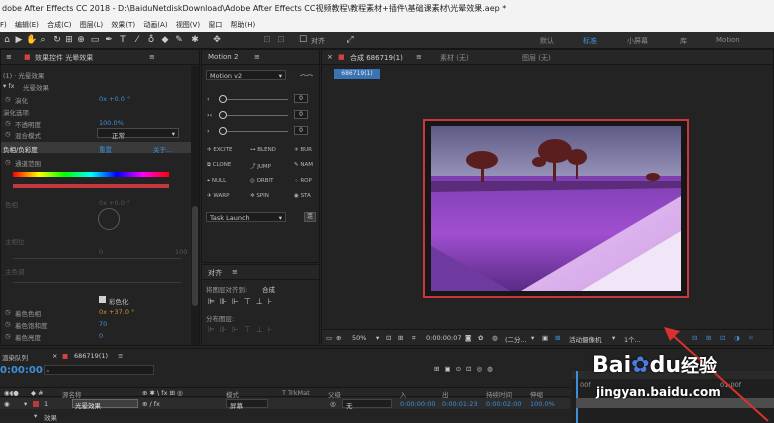  What do you see at coordinates (261, 181) in the screenshot?
I see `orbit-button: ◎ ORBIT` at bounding box center [261, 181].